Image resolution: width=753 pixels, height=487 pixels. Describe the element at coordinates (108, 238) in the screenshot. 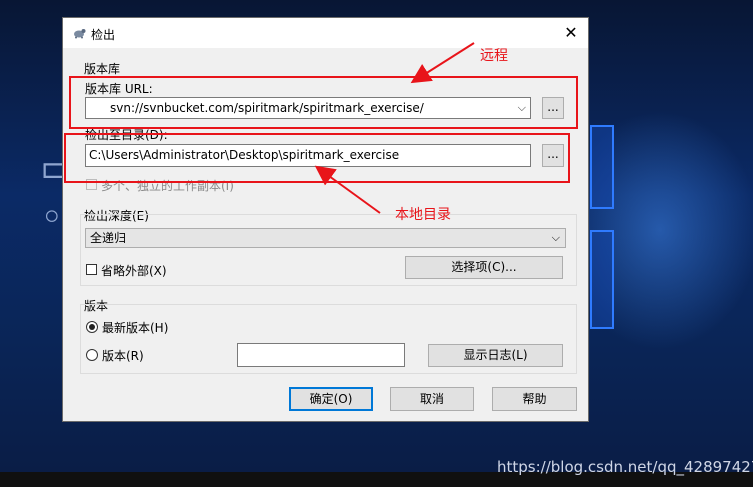

I see `depth-selected-value: 全递归` at that location.